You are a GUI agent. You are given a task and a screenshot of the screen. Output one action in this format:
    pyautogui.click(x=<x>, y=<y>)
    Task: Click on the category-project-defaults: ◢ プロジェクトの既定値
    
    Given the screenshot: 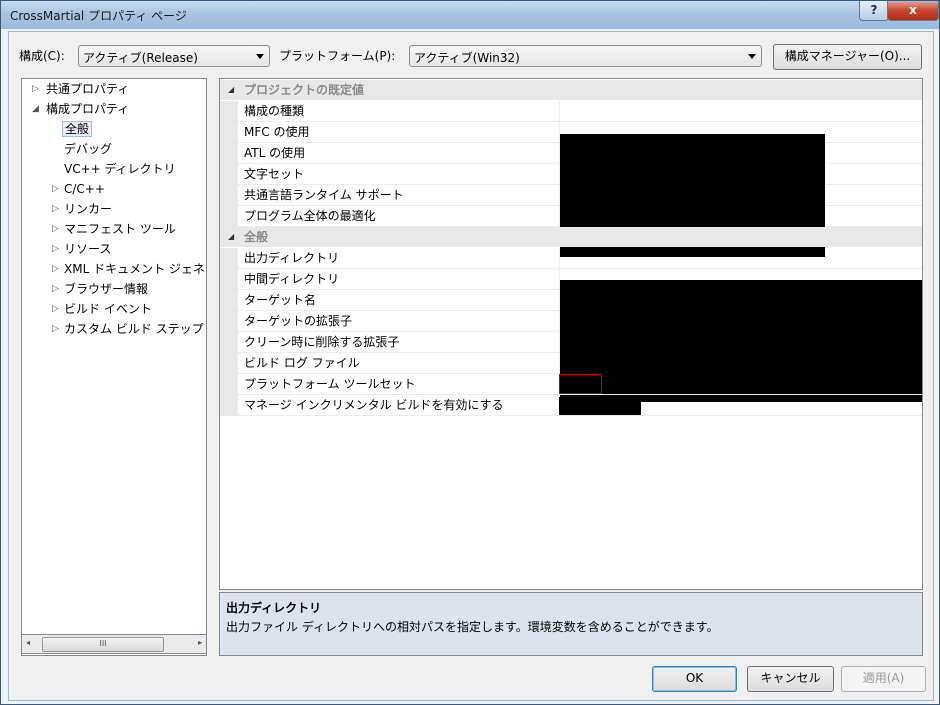 What is the action you would take?
    pyautogui.click(x=571, y=90)
    